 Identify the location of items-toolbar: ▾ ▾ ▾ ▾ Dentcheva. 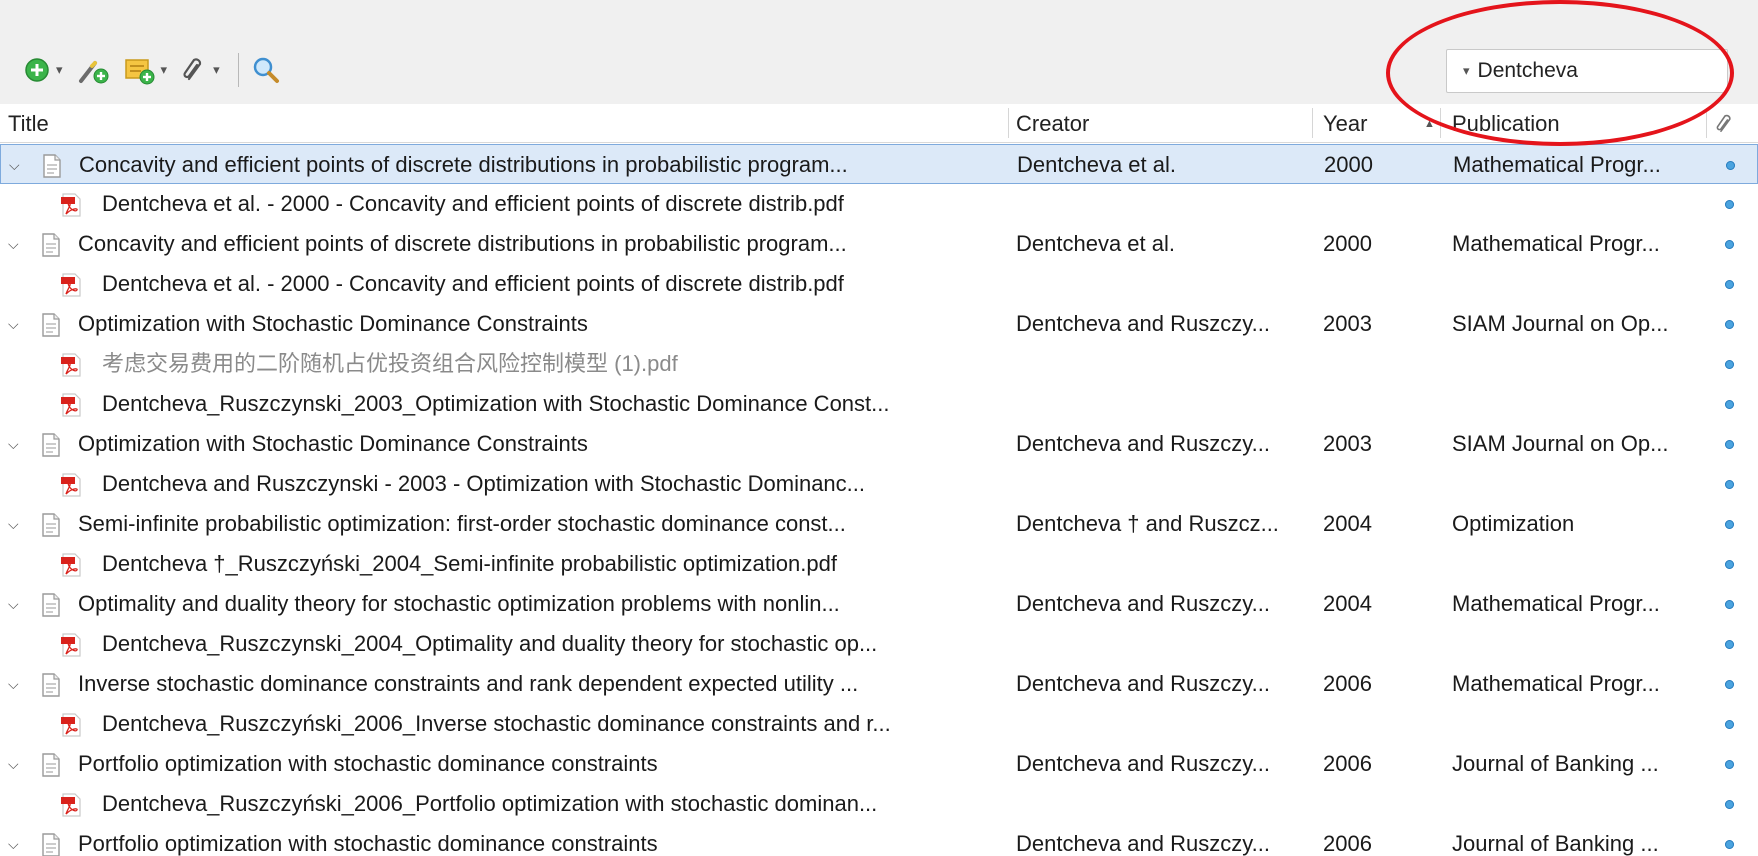
(879, 52).